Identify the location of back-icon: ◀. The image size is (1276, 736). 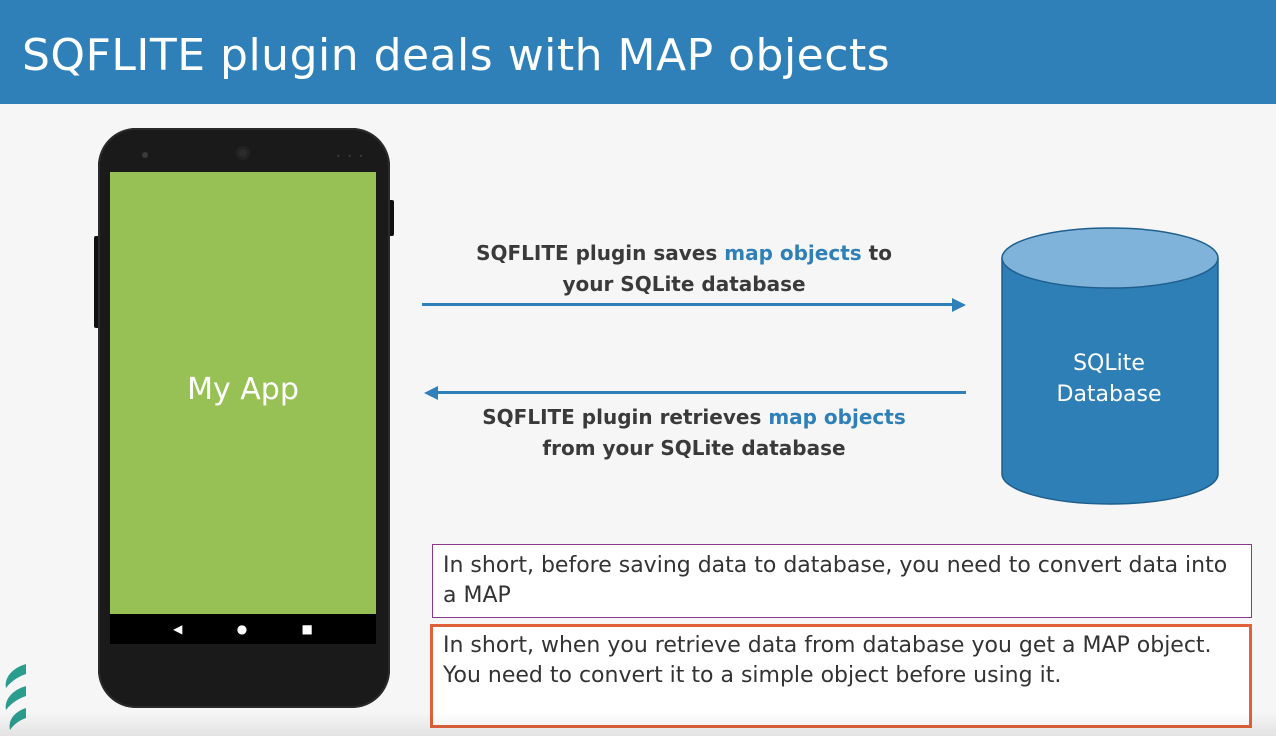
(178, 629).